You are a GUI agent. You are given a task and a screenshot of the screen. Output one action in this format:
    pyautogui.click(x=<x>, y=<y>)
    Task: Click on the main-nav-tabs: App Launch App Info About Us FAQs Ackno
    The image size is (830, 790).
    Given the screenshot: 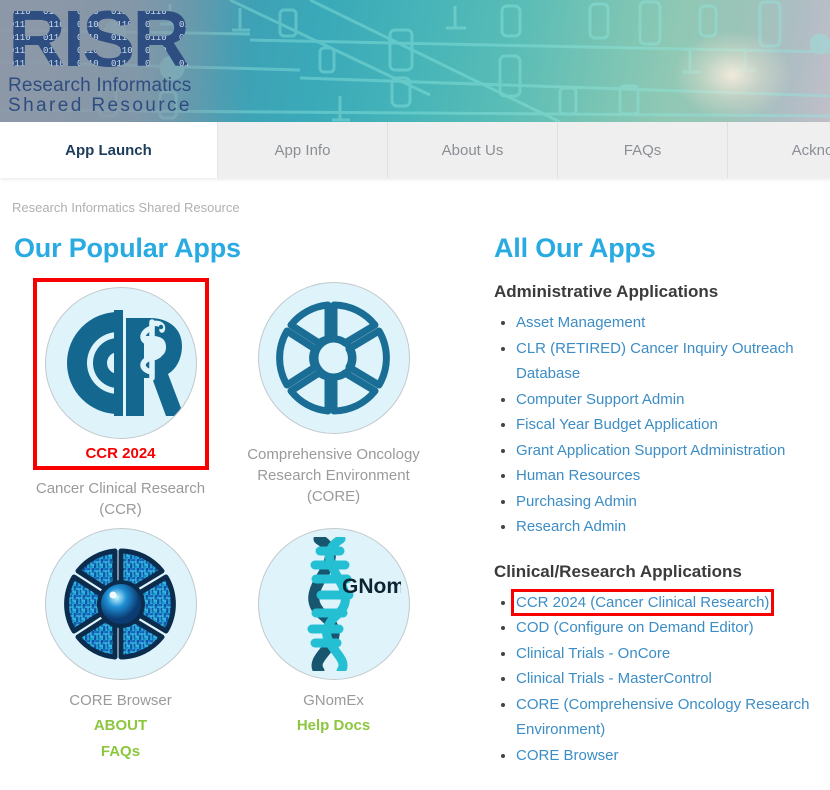 What is the action you would take?
    pyautogui.click(x=415, y=150)
    